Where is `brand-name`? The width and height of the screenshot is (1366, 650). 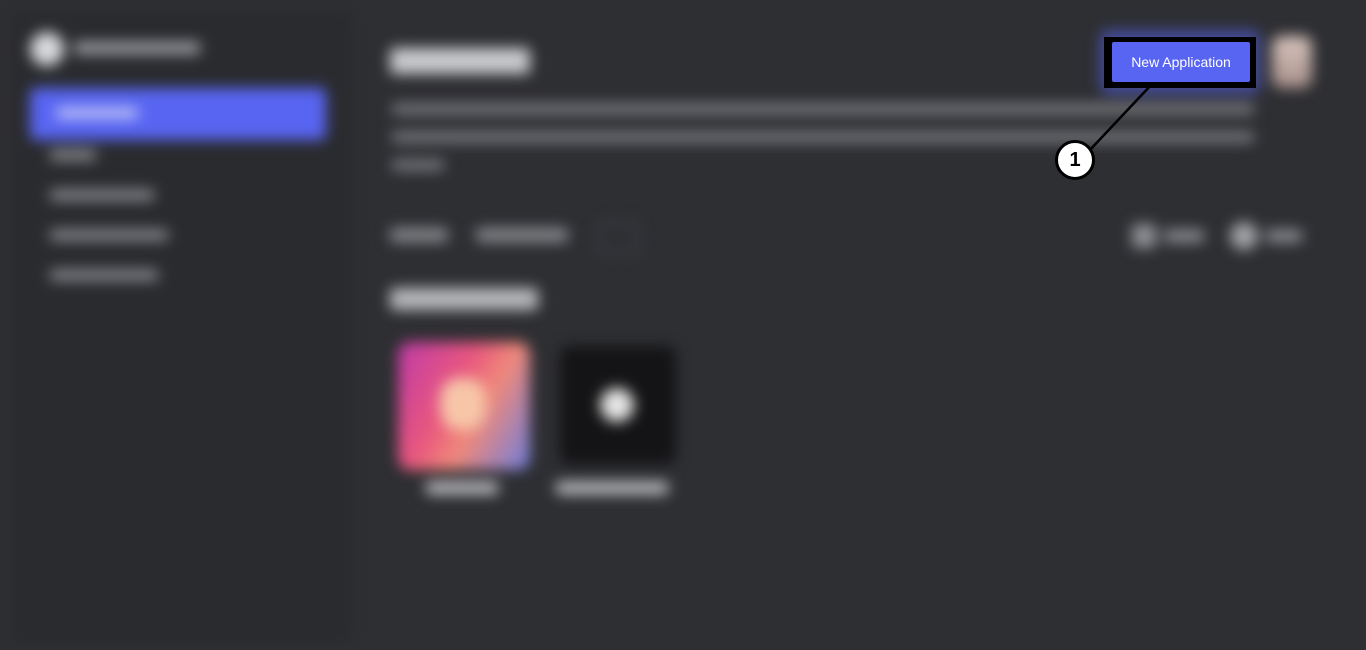 brand-name is located at coordinates (137, 48).